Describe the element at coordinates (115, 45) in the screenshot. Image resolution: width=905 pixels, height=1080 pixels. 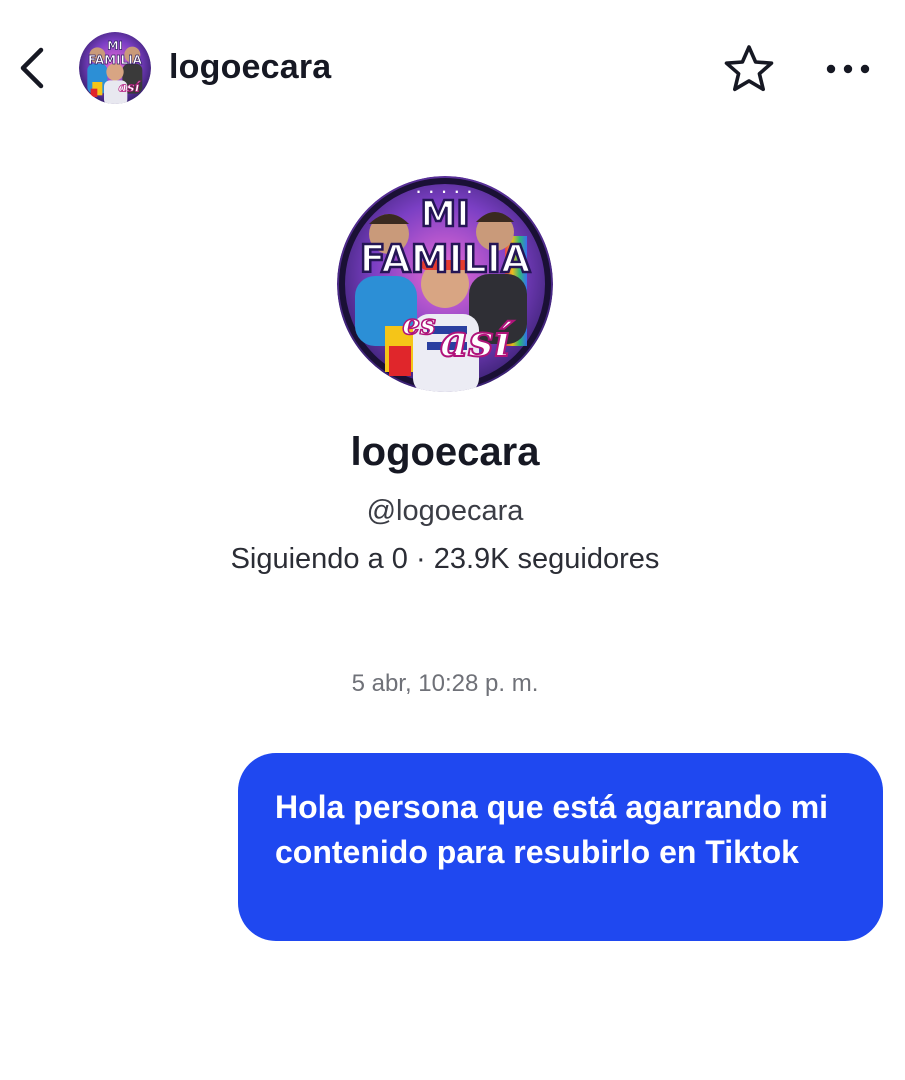
I see `svg-text: MI` at that location.